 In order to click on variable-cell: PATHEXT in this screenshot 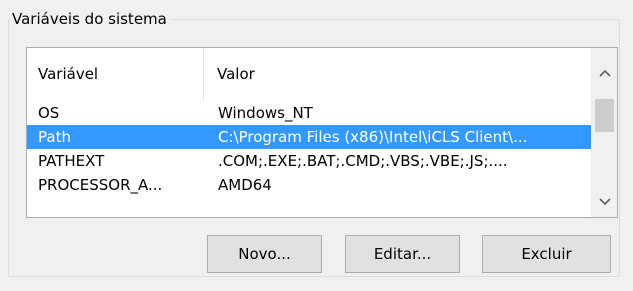, I will do `click(71, 161)`.